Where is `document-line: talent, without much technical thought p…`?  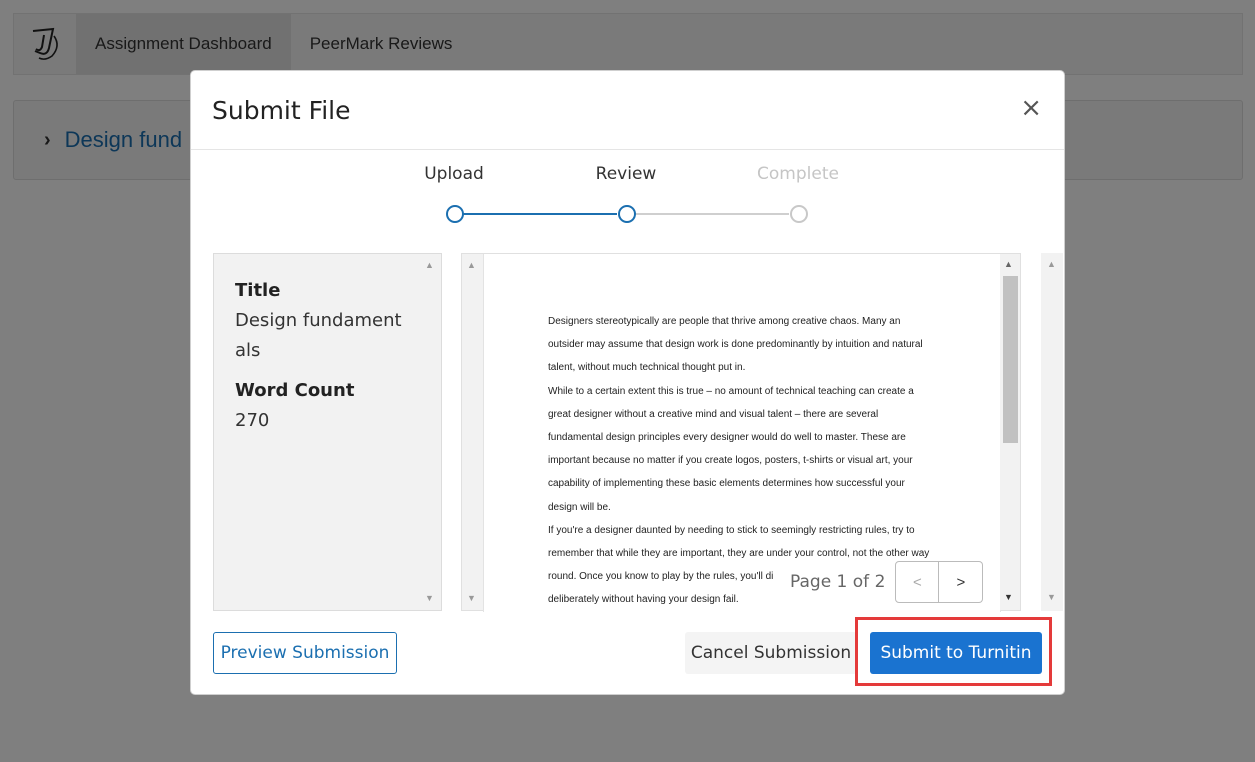
document-line: talent, without much technical thought p… is located at coordinates (647, 368).